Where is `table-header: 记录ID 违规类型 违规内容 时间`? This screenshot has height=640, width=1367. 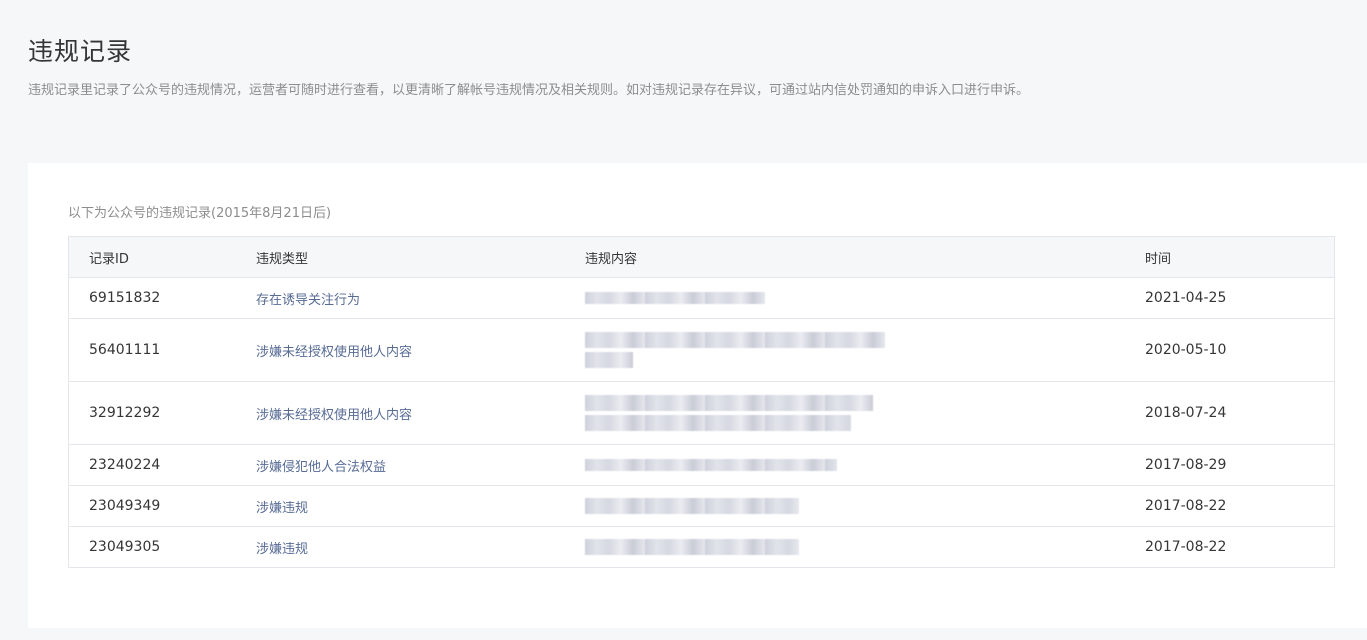 table-header: 记录ID 违规类型 违规内容 时间 is located at coordinates (701, 257).